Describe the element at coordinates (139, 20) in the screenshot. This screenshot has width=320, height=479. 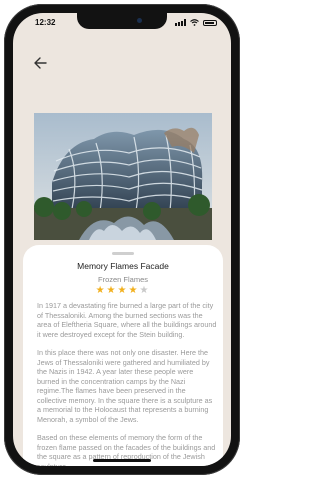
I see `front-camera` at that location.